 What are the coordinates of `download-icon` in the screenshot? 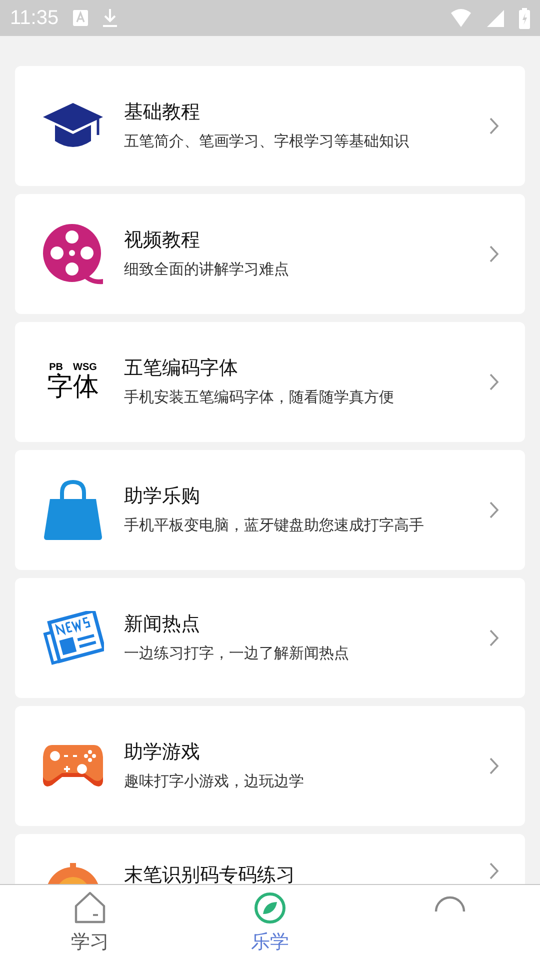 It's located at (110, 18).